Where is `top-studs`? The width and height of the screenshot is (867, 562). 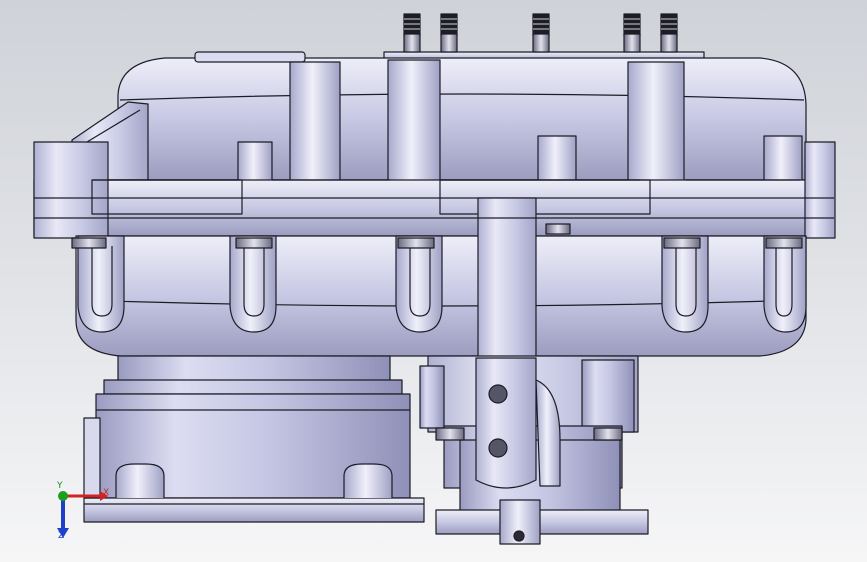
top-studs is located at coordinates (544, 38).